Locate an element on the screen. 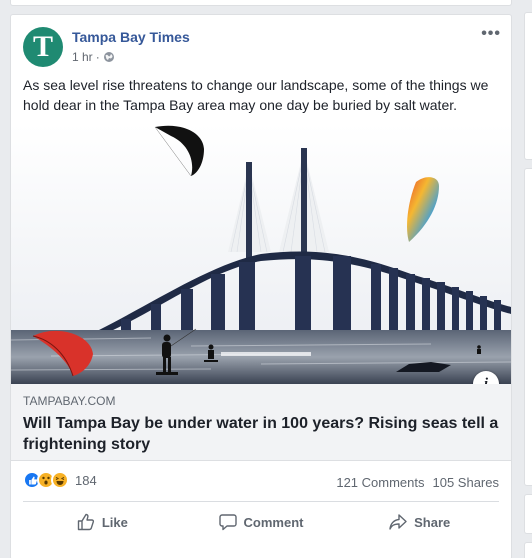 The height and width of the screenshot is (558, 532). previous-card-edge is located at coordinates (261, 3).